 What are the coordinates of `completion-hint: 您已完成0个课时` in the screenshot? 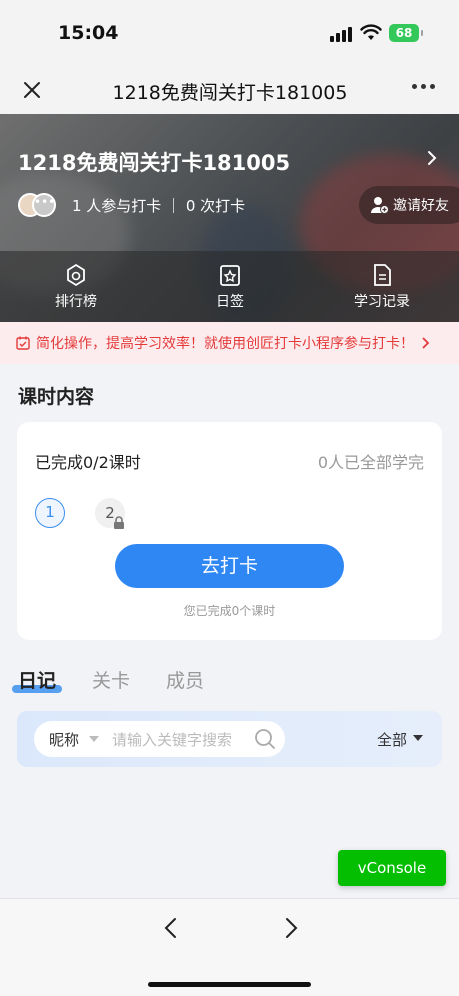 It's located at (229, 611).